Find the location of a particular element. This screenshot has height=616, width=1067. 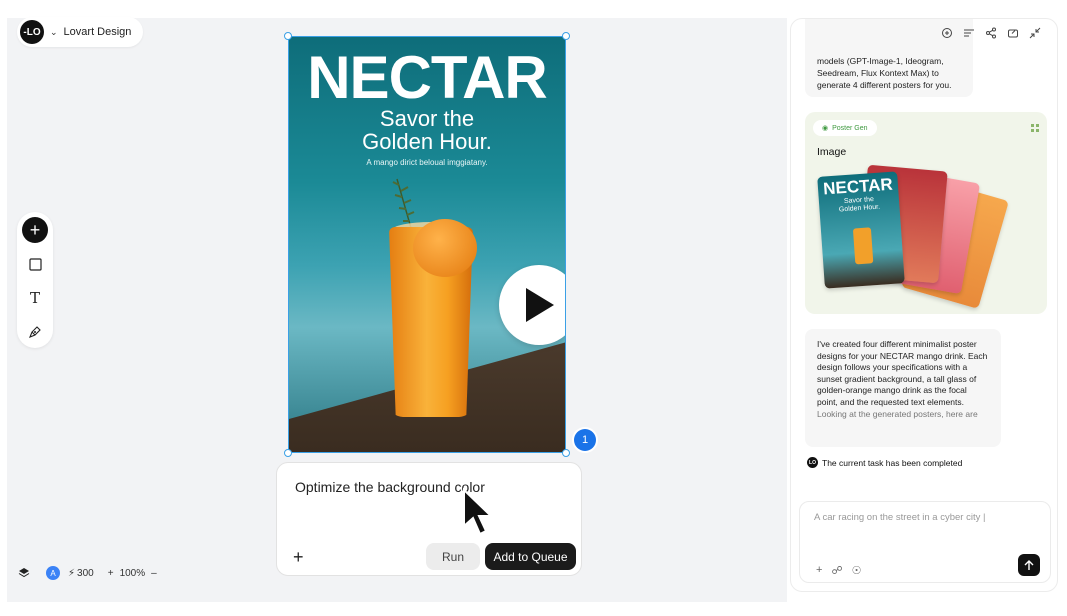

shape-tool-button is located at coordinates (35, 264).